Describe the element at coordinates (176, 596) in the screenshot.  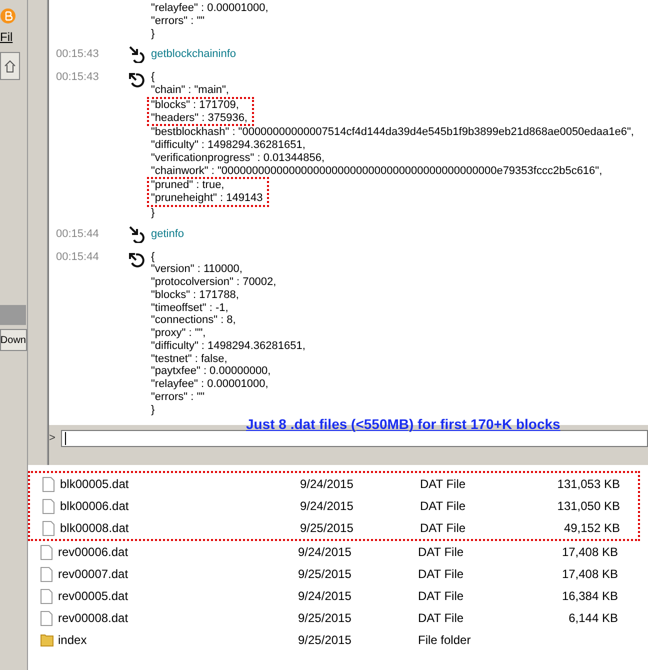
I see `file-name: rev00005.dat` at that location.